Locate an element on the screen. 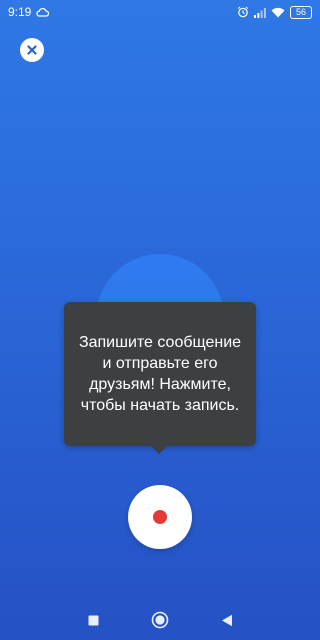  battery-icon: 56 is located at coordinates (301, 12).